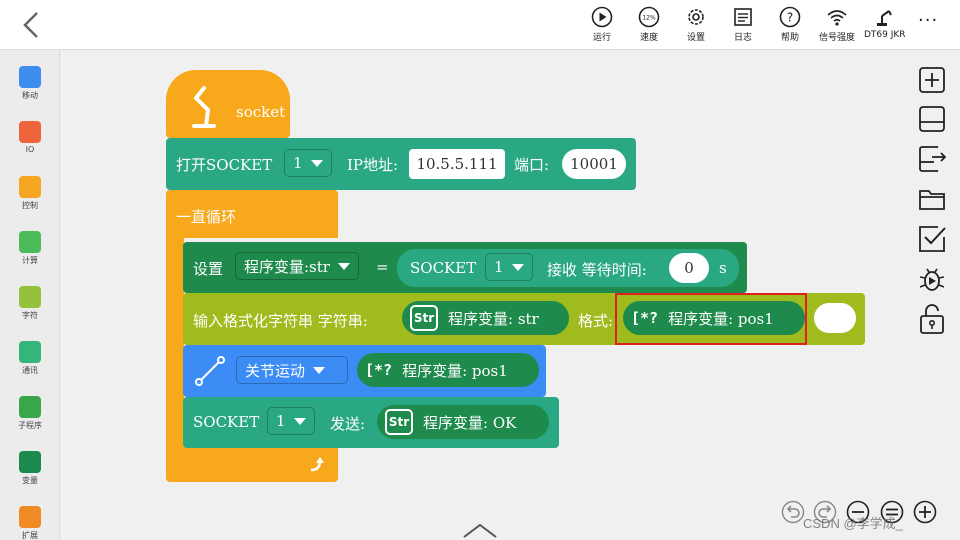 This screenshot has height=540, width=960. I want to click on category-subprogram: 子程序, so click(30, 416).